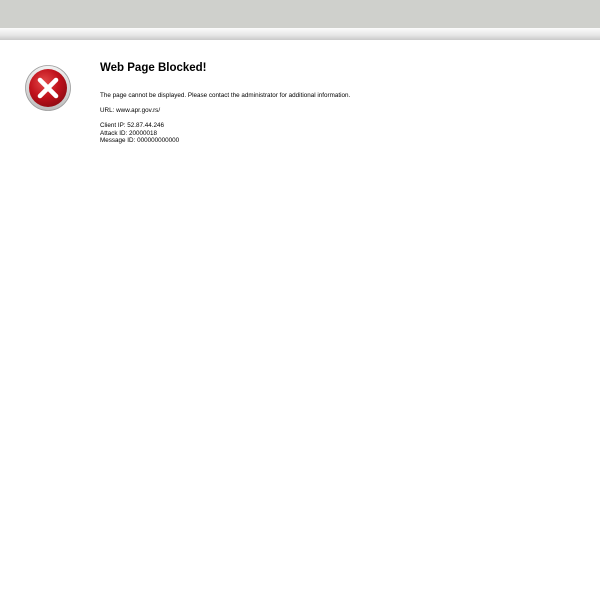 This screenshot has height=600, width=600. Describe the element at coordinates (48, 88) in the screenshot. I see `blocked-error-icon` at that location.